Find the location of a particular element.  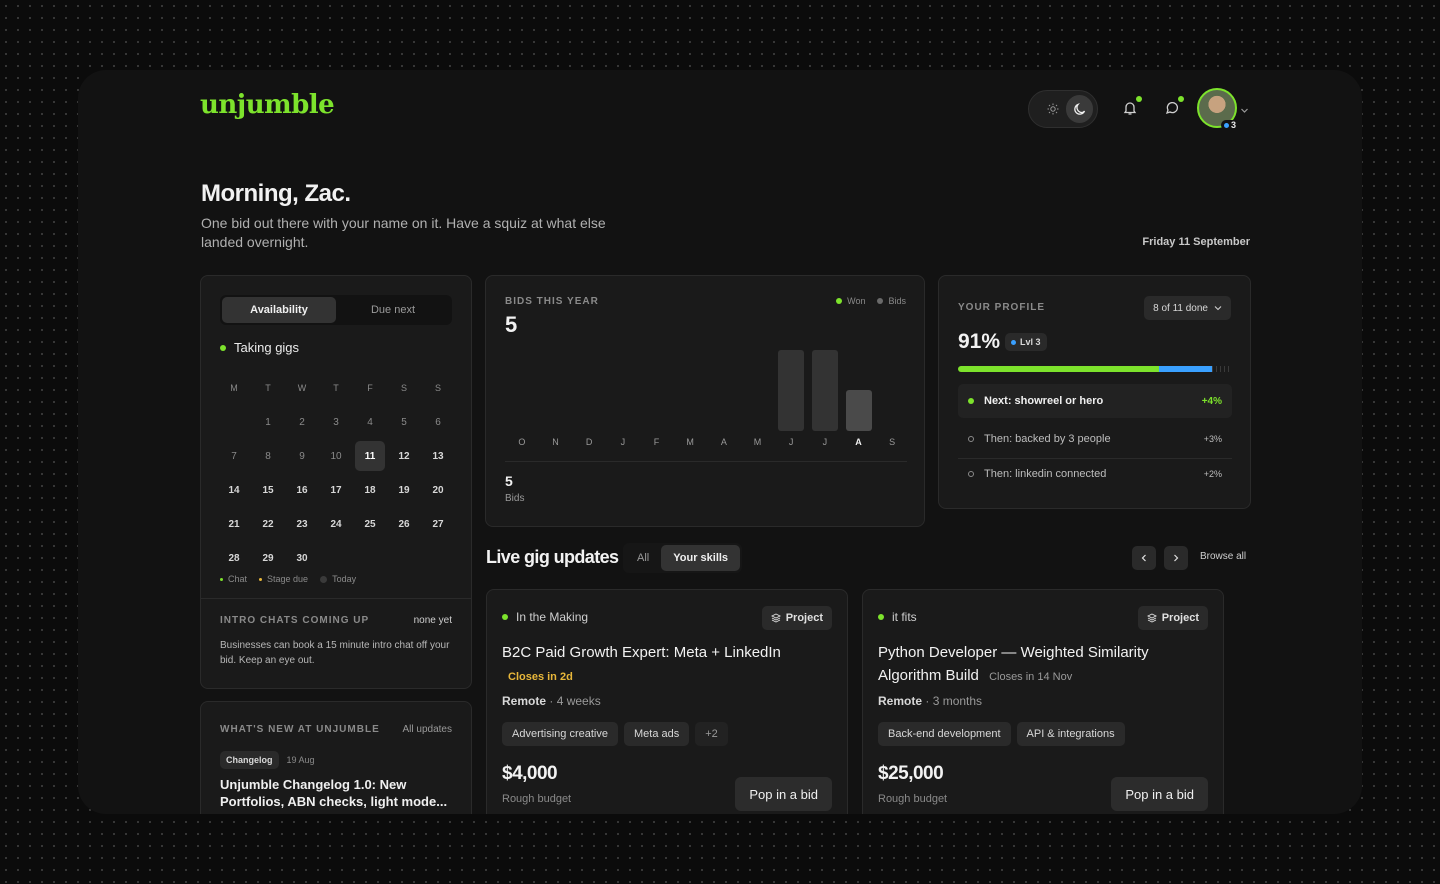

messages-icon is located at coordinates (1172, 108).